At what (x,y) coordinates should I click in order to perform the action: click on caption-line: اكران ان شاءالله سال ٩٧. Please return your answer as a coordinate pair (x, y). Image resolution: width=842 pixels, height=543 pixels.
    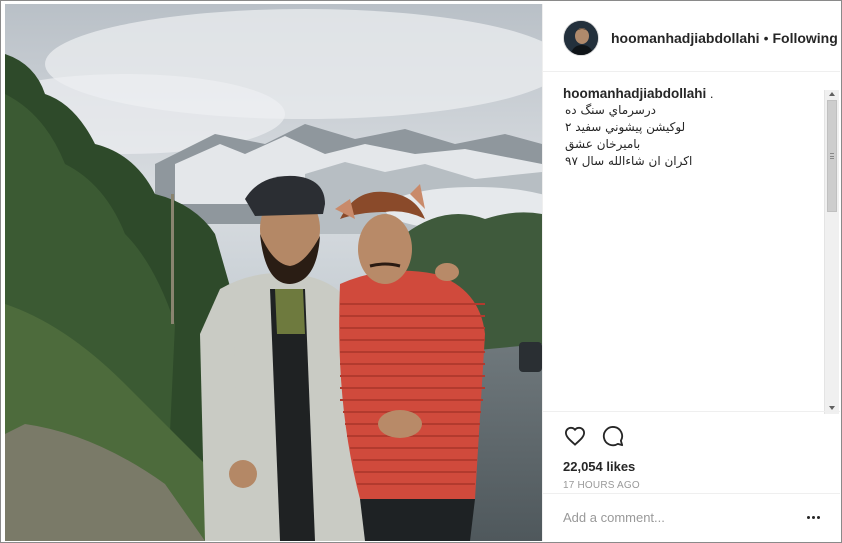
    Looking at the image, I should click on (629, 161).